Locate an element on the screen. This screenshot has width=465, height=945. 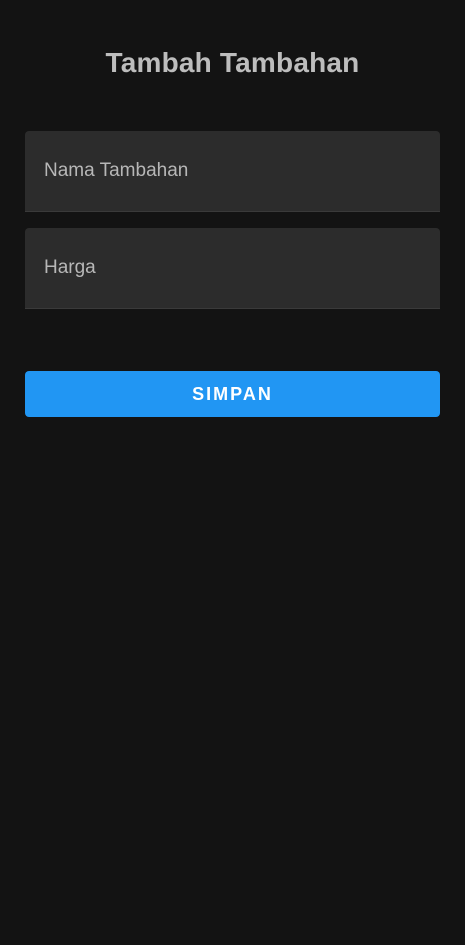
name-field-container is located at coordinates (232, 171).